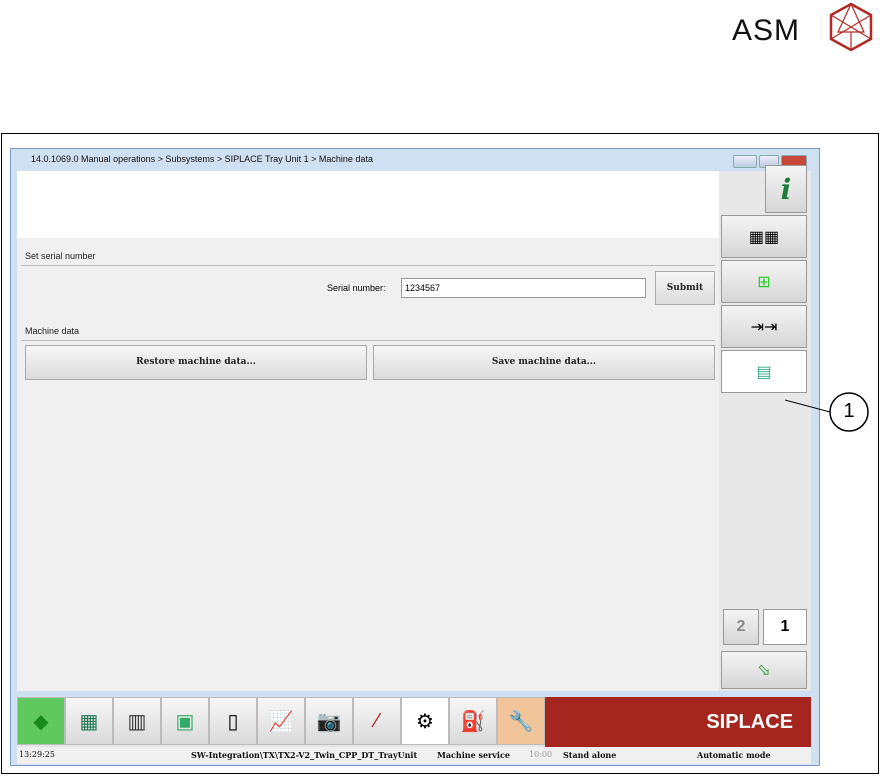 The height and width of the screenshot is (776, 880). I want to click on grid-icon: ▦, so click(89, 721).